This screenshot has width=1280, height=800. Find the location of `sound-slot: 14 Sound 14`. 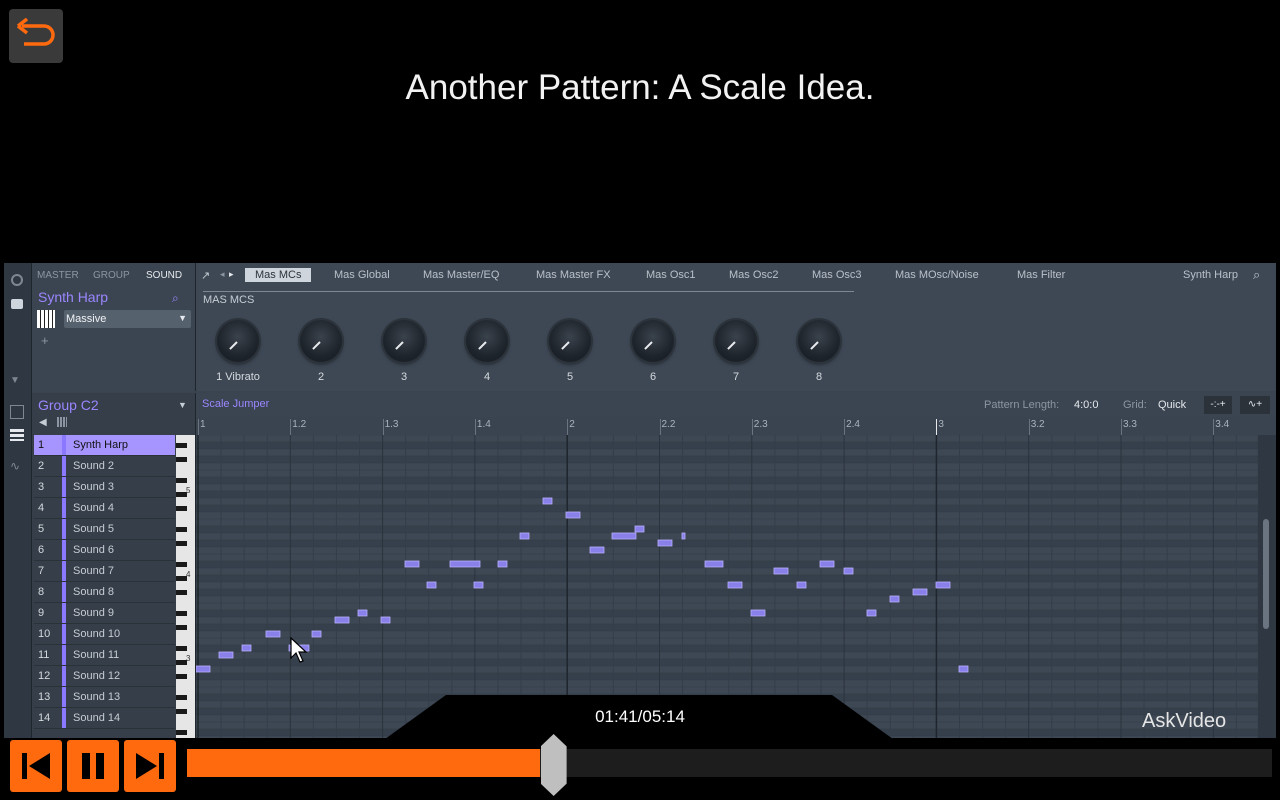

sound-slot: 14 Sound 14 is located at coordinates (104, 718).